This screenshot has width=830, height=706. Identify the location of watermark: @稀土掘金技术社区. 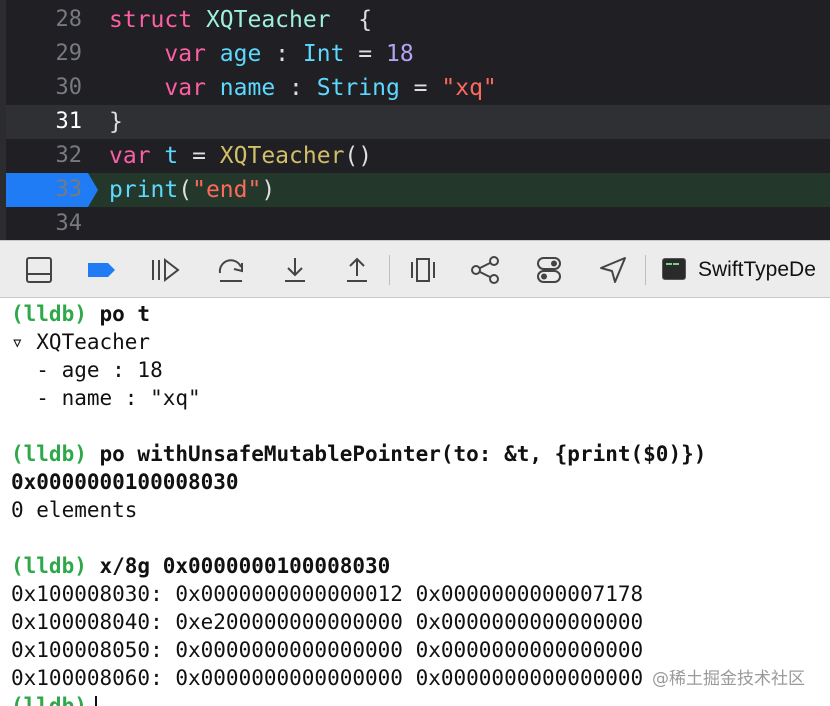
(728, 679).